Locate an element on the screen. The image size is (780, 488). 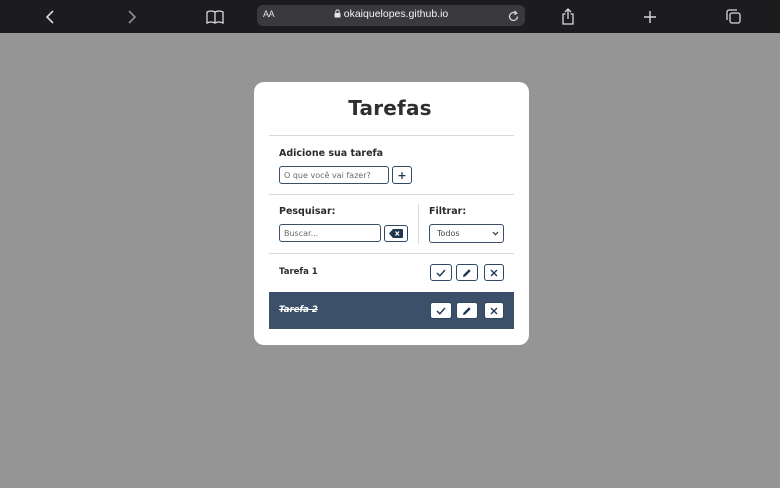
lock-icon is located at coordinates (337, 13).